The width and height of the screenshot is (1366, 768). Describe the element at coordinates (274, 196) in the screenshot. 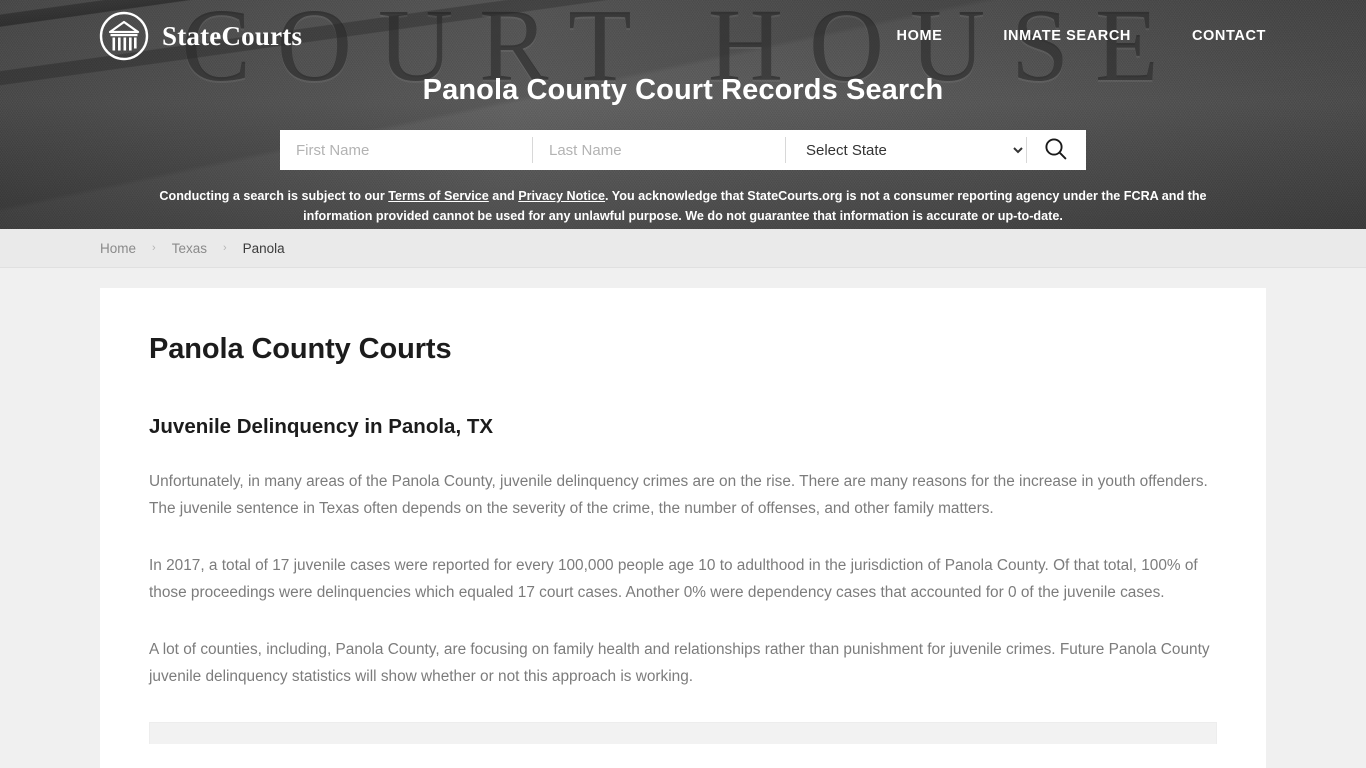

I see `disclaimer-text-1: Conducting a search is subject to our` at that location.